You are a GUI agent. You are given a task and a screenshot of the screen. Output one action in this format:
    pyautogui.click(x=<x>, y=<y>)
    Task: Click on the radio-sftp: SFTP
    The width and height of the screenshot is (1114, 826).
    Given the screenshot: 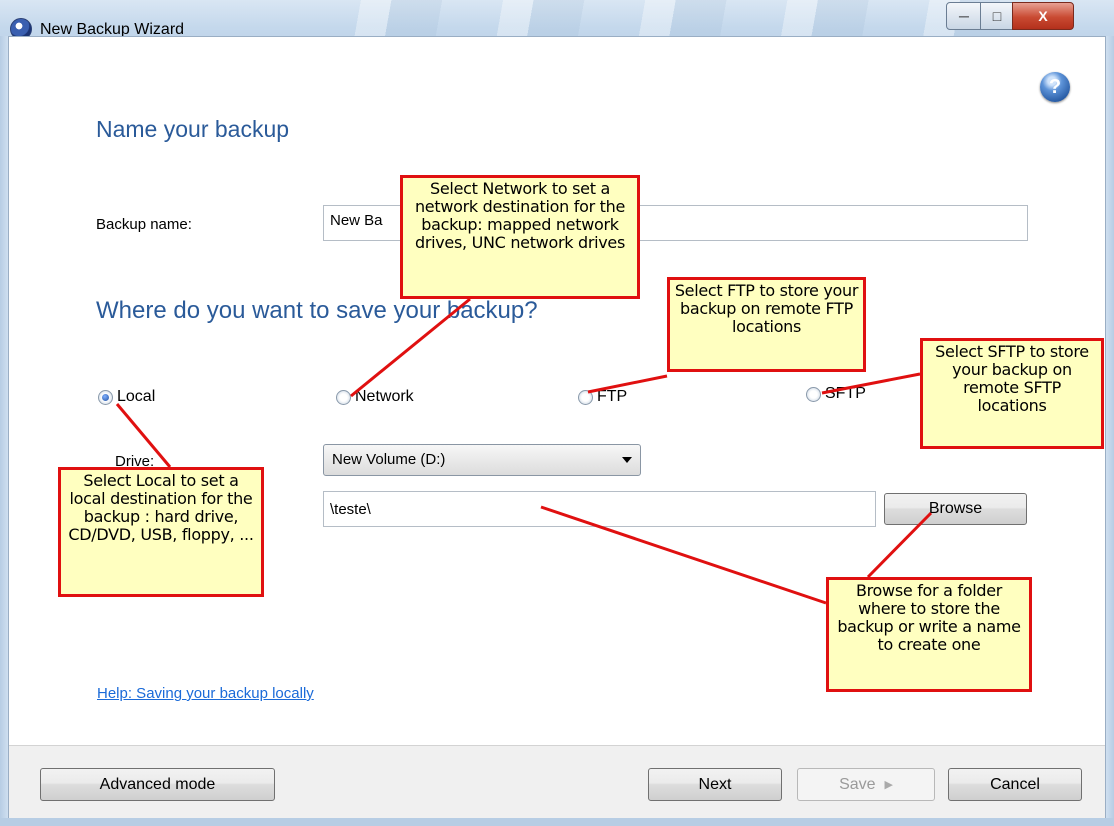 What is the action you would take?
    pyautogui.click(x=836, y=394)
    